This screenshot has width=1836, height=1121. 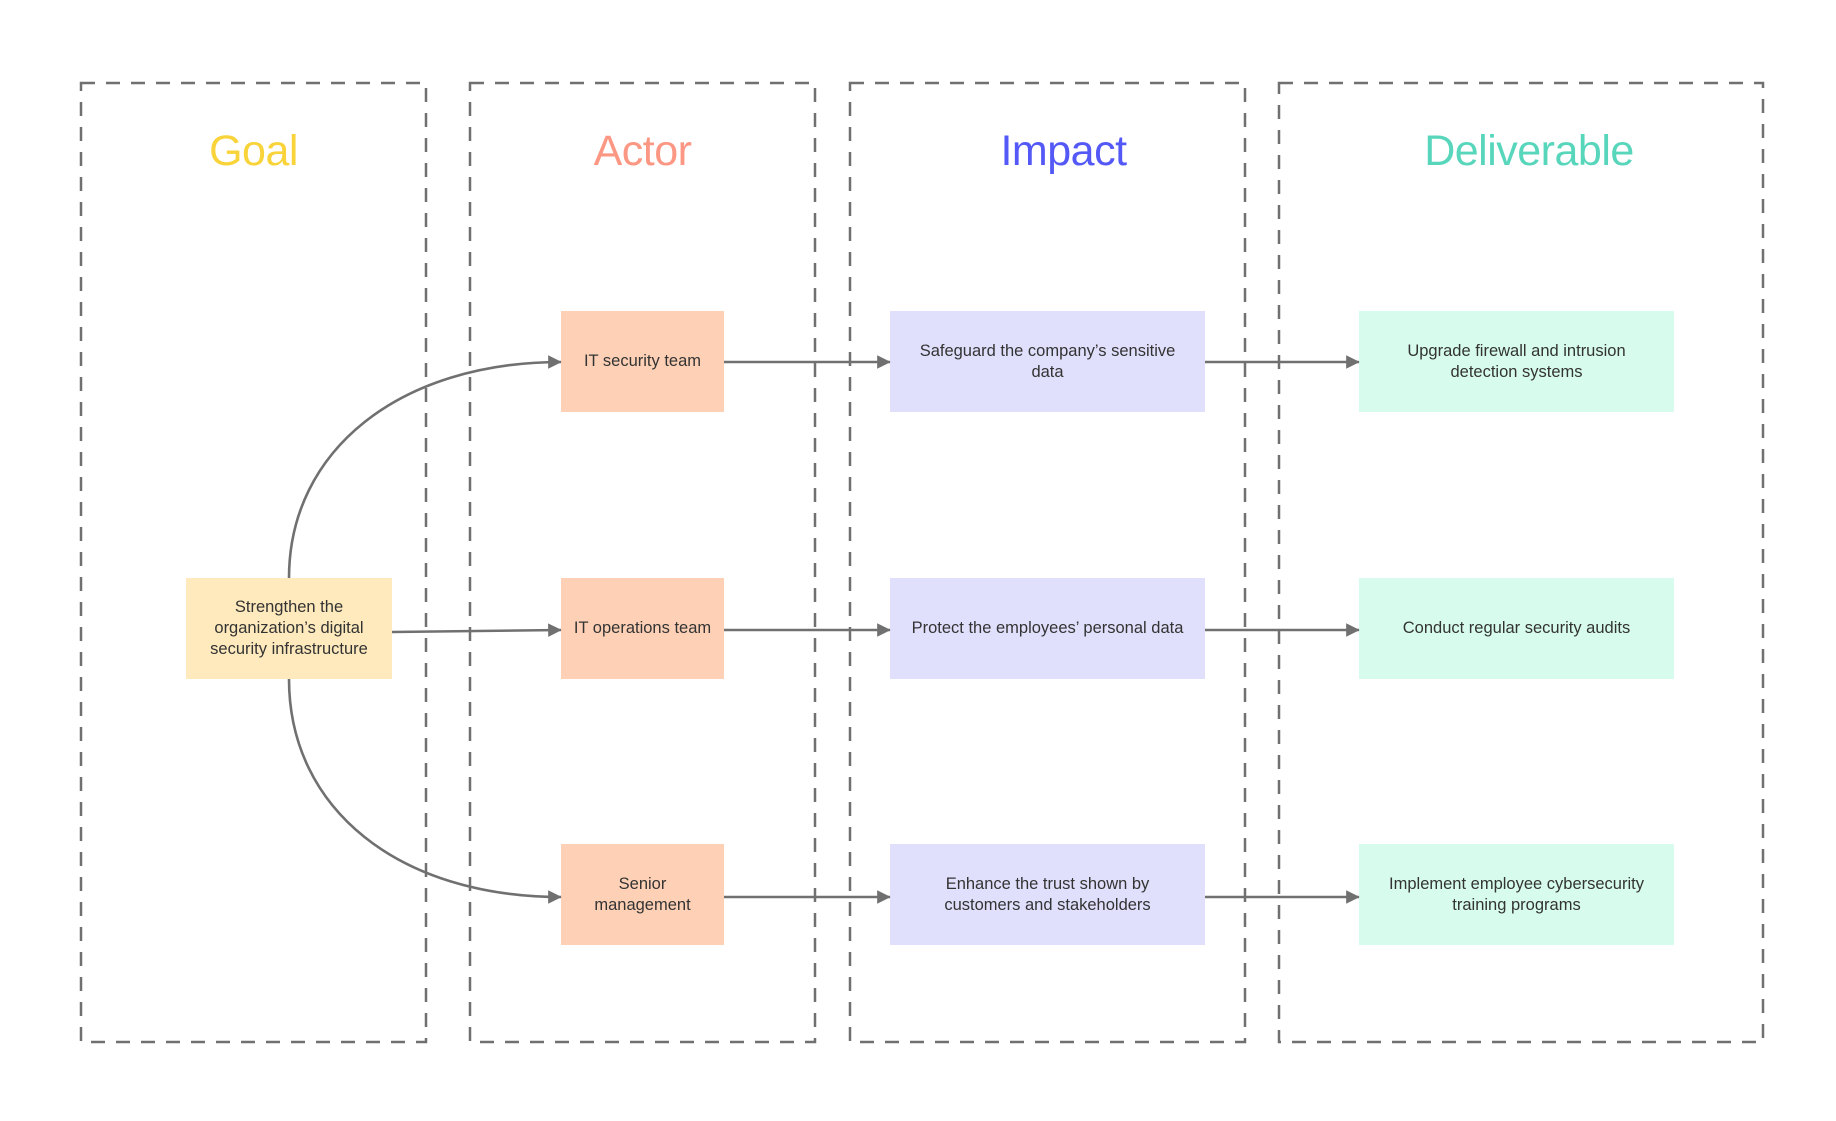 What do you see at coordinates (642, 894) in the screenshot?
I see `actor-node: Senior management` at bounding box center [642, 894].